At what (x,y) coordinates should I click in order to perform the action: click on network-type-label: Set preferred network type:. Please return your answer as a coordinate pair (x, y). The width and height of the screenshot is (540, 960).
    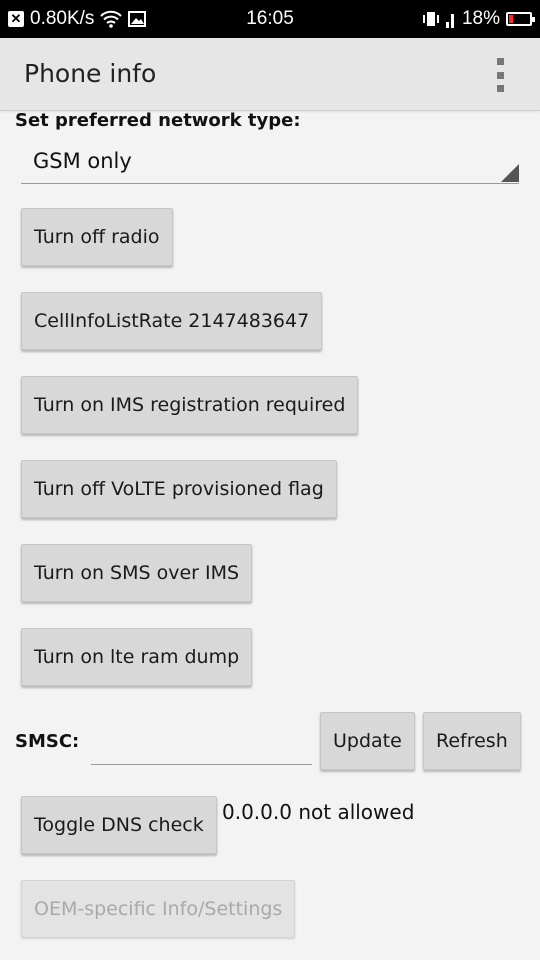
    Looking at the image, I should click on (158, 120).